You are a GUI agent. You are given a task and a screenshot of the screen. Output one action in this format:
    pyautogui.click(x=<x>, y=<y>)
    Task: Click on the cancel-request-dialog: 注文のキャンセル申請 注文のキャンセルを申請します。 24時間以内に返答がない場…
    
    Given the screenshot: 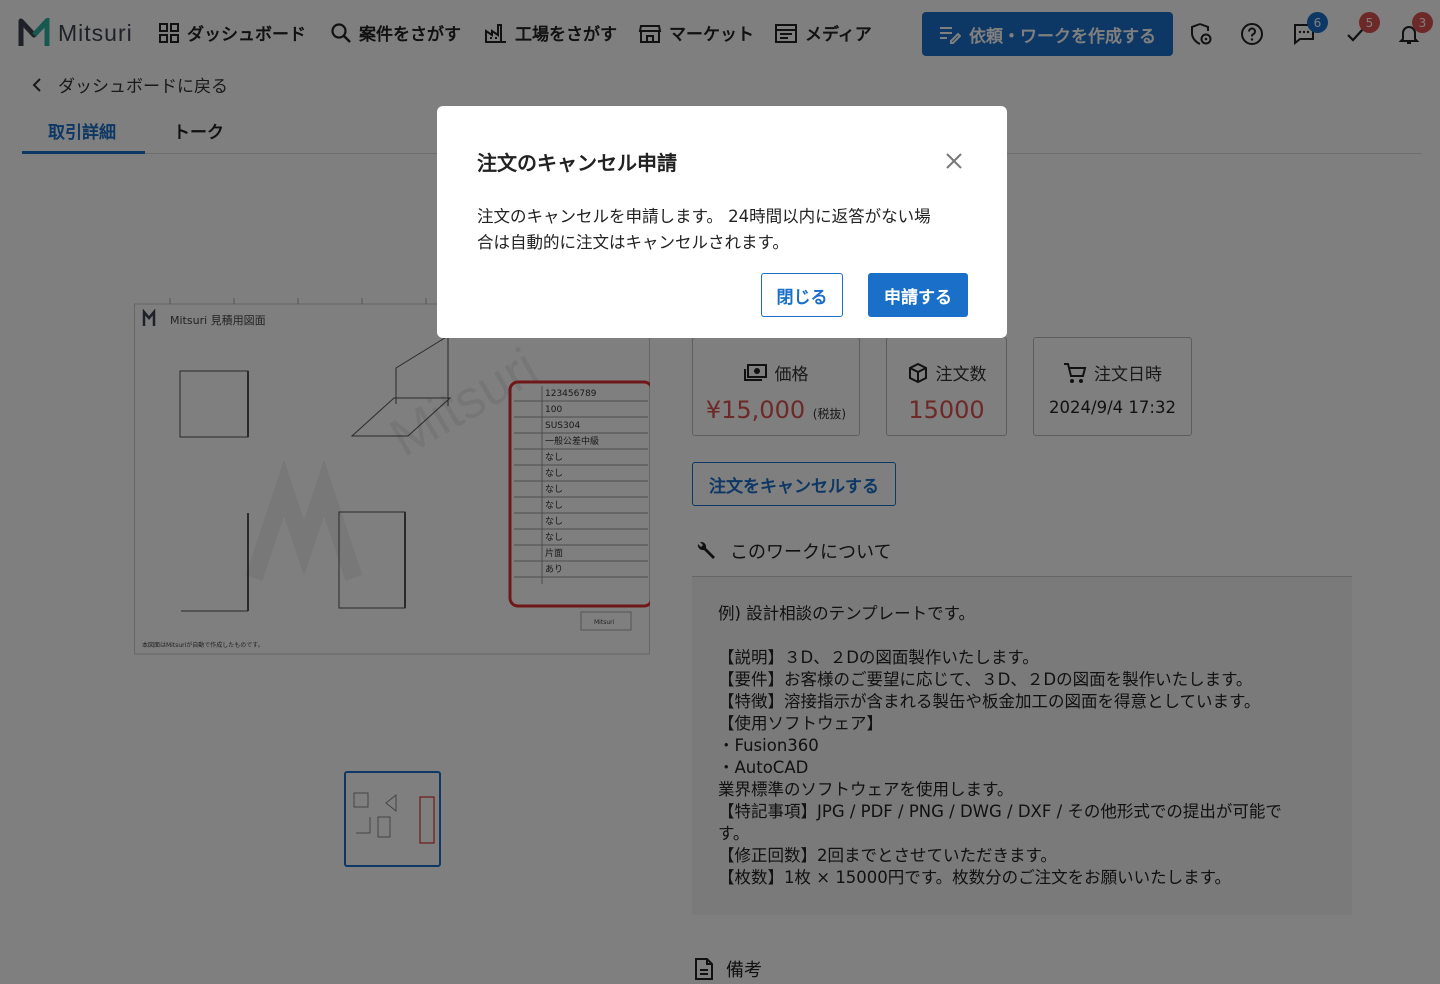 What is the action you would take?
    pyautogui.click(x=722, y=222)
    